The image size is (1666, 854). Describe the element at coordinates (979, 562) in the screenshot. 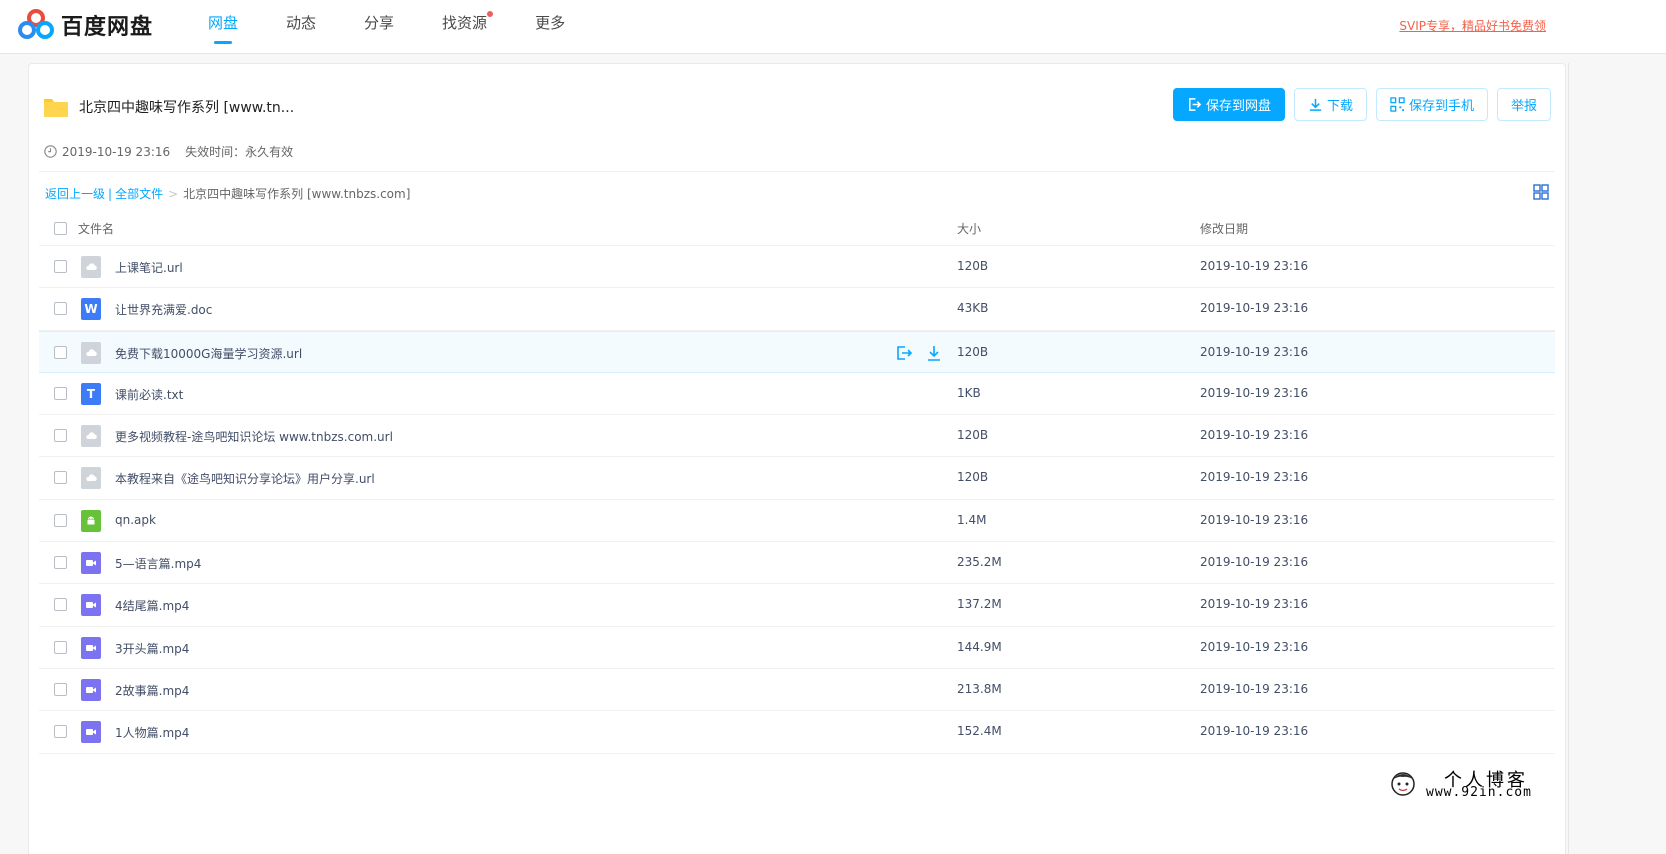

I see `file-size: 235.2M` at that location.